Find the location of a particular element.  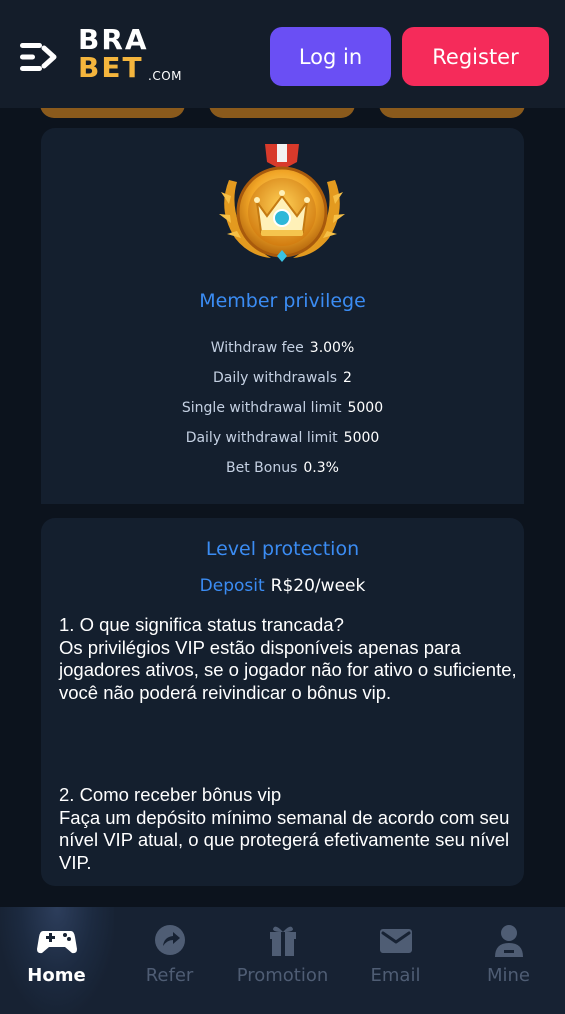

deposit-value: R$20/week is located at coordinates (318, 586).